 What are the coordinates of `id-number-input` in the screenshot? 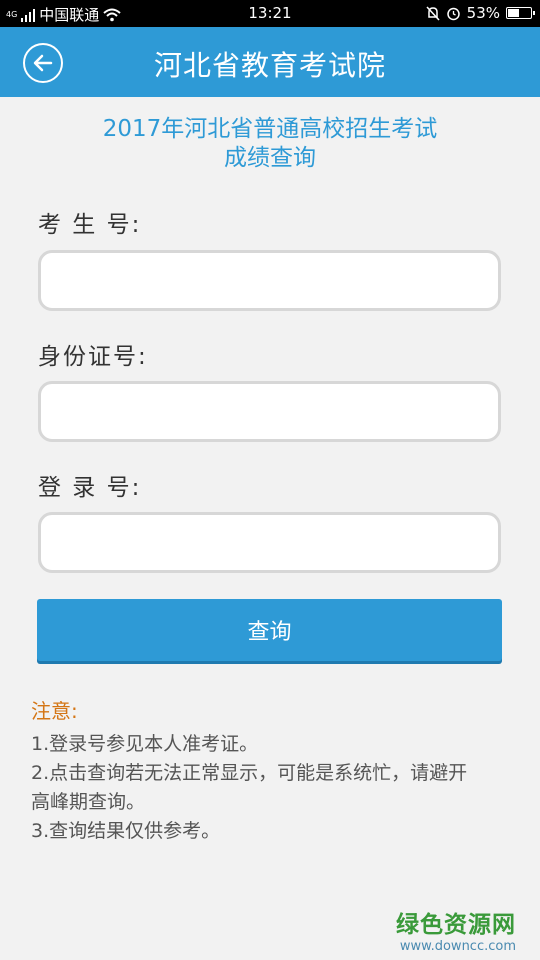 It's located at (269, 411).